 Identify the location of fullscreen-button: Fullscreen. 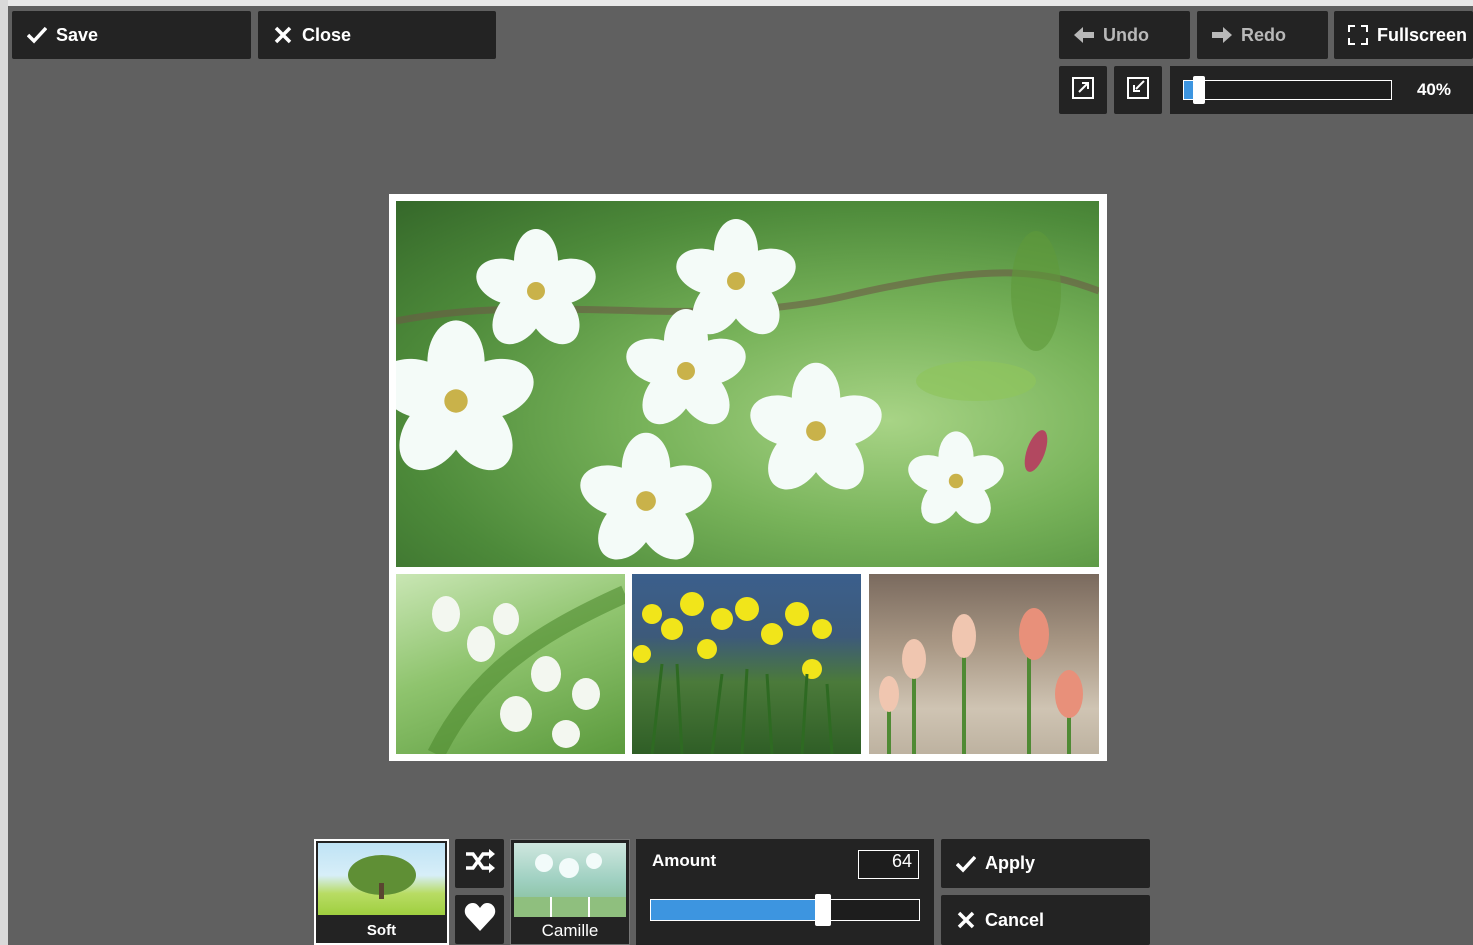
(1403, 35).